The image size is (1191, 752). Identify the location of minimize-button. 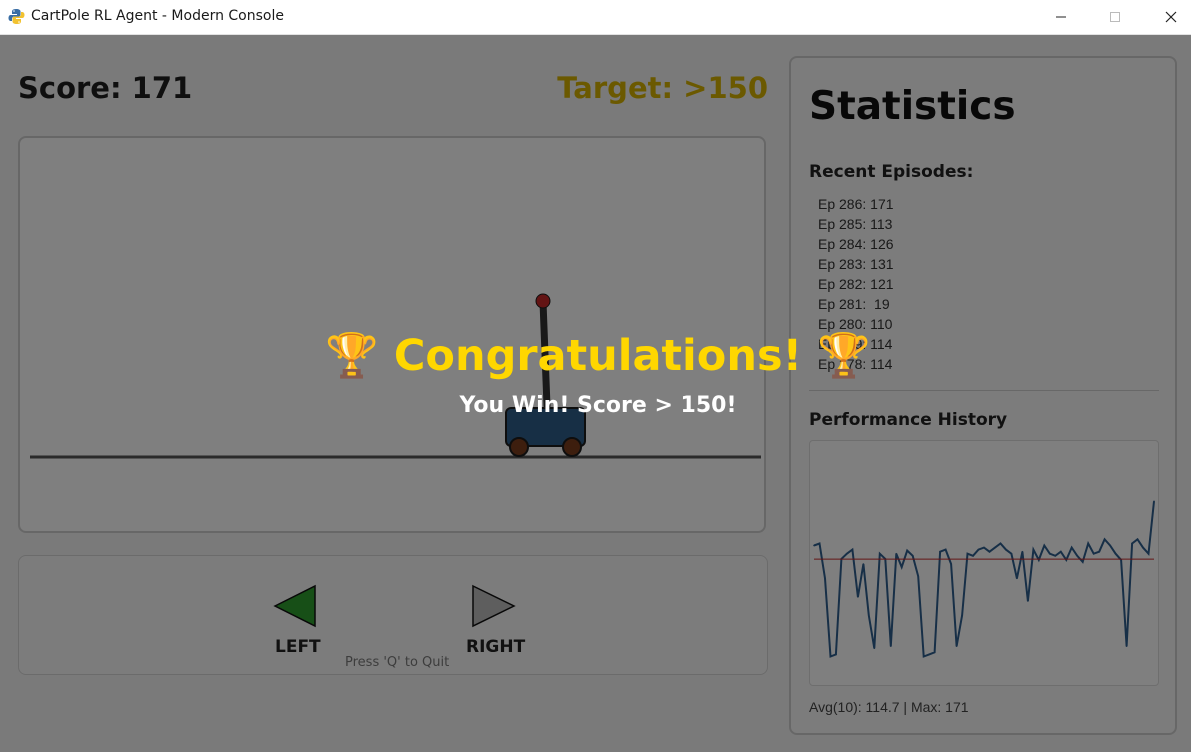
(1061, 17).